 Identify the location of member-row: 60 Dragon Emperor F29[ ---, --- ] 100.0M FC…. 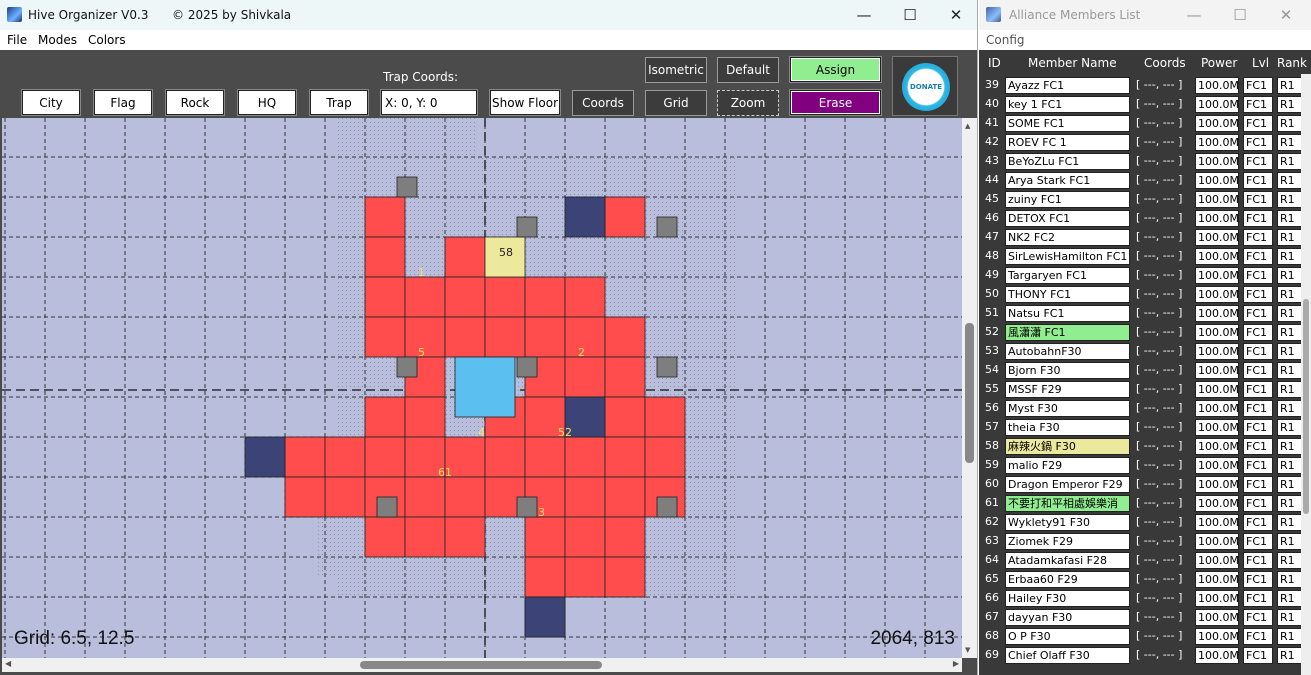
(1140, 484).